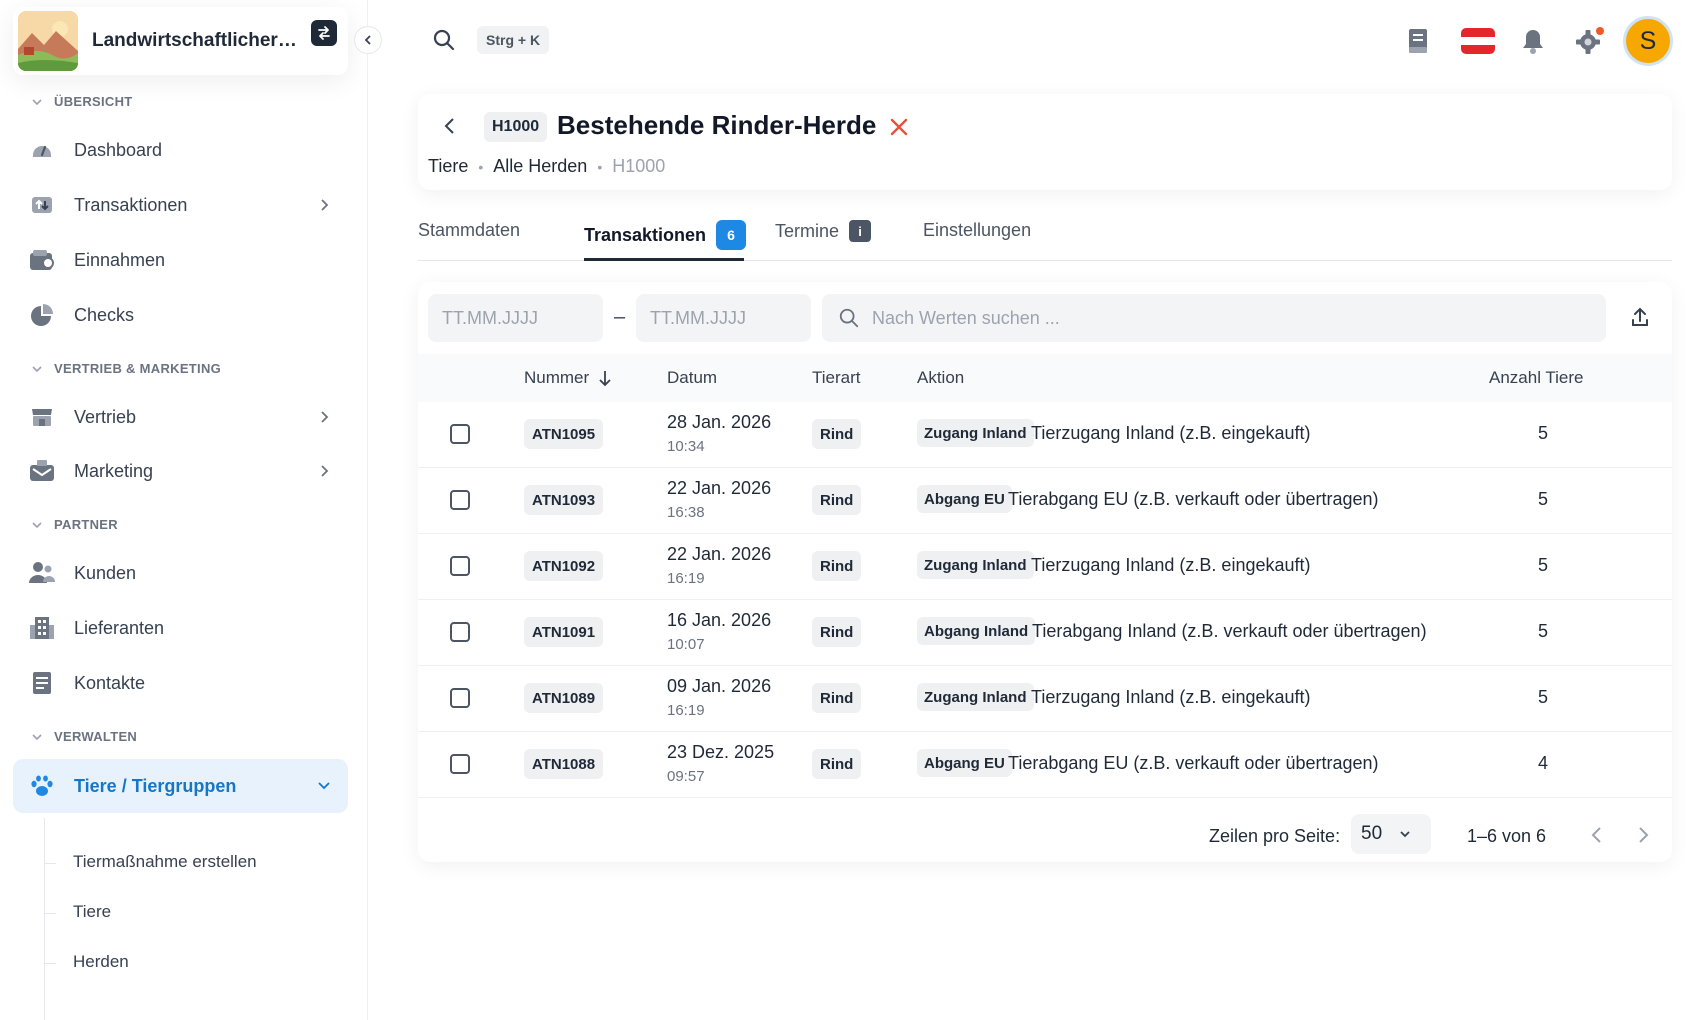 The height and width of the screenshot is (1020, 1699). I want to click on sidebar-item-checks: Checks, so click(180, 315).